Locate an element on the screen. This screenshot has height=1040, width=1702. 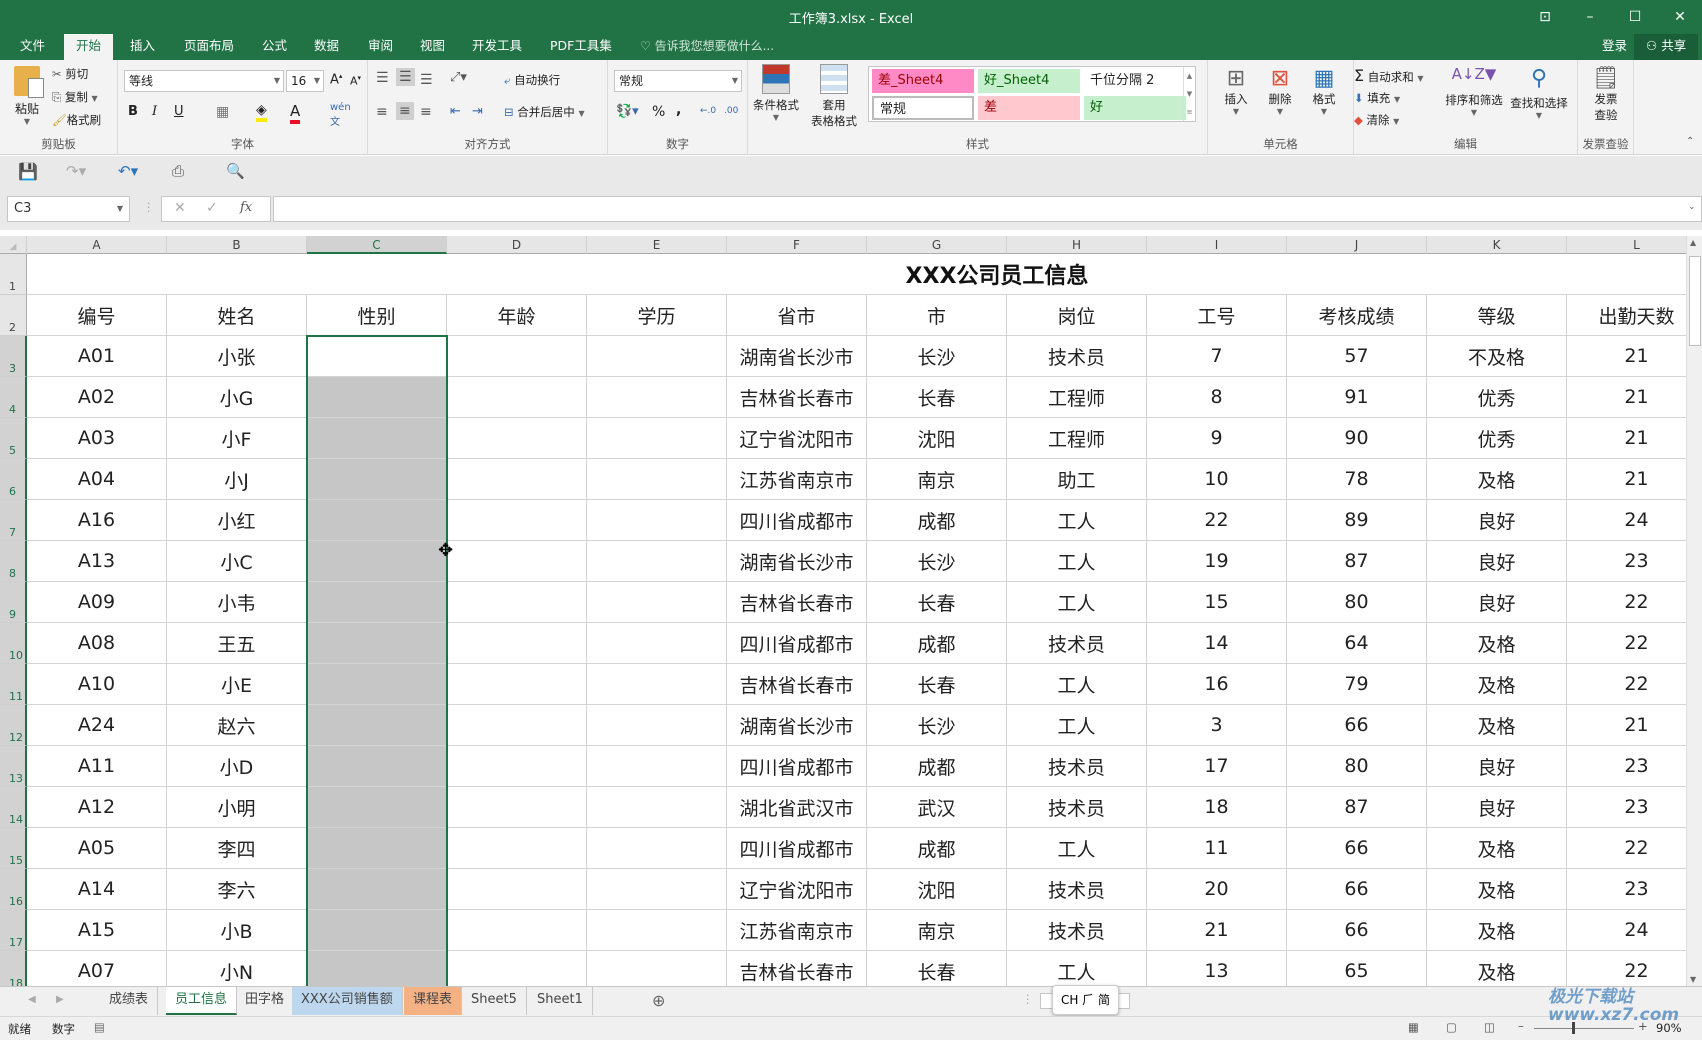
collapse-ribbon-icon: ⌃ is located at coordinates (1690, 141).